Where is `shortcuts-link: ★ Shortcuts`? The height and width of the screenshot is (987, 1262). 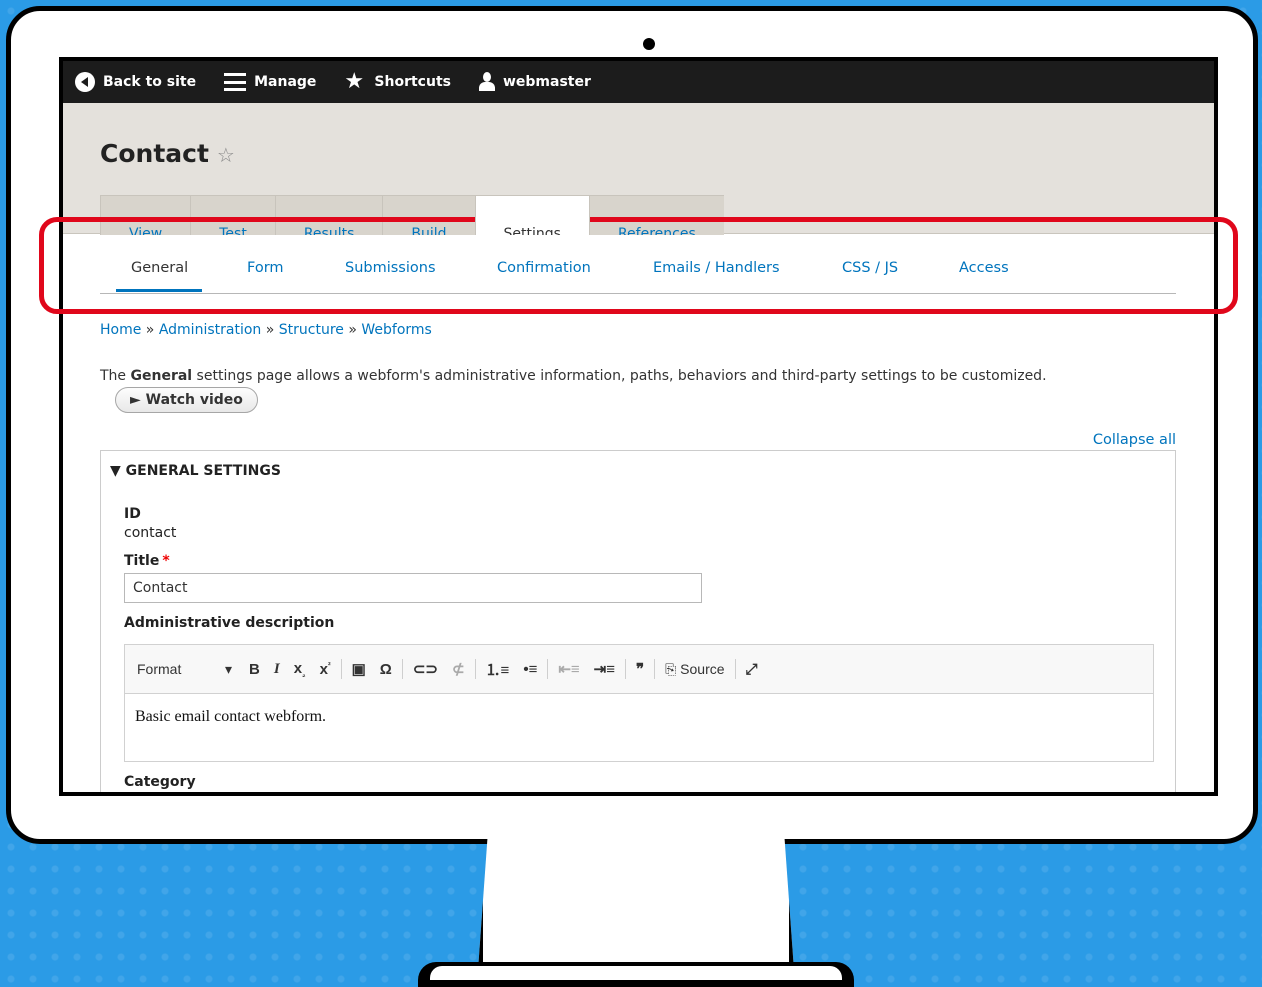
shortcuts-link: ★ Shortcuts is located at coordinates (397, 81).